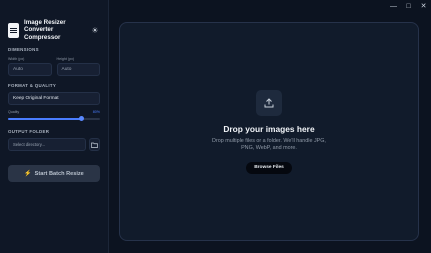 The width and height of the screenshot is (431, 253). What do you see at coordinates (29, 131) in the screenshot?
I see `output-folder-label: OUTPUT FOLDER` at bounding box center [29, 131].